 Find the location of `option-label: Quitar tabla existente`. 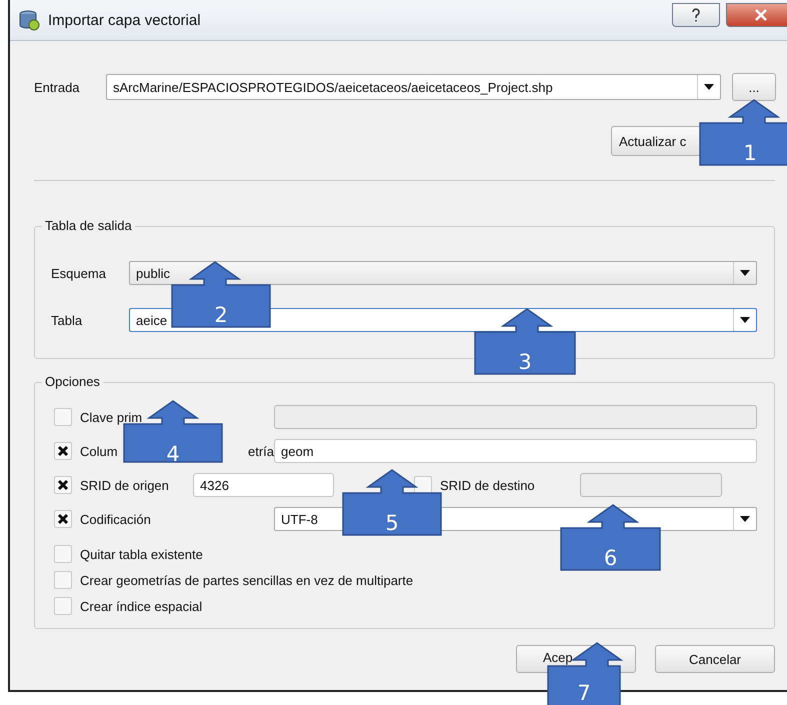

option-label: Quitar tabla existente is located at coordinates (141, 554).